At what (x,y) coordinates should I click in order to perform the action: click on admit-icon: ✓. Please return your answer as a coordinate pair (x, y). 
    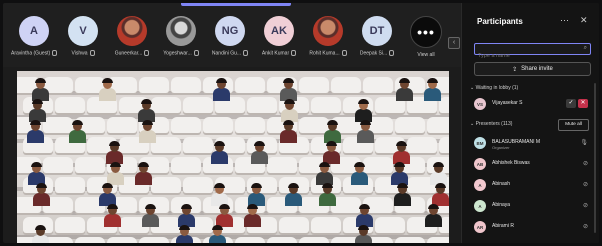
    Looking at the image, I should click on (571, 103).